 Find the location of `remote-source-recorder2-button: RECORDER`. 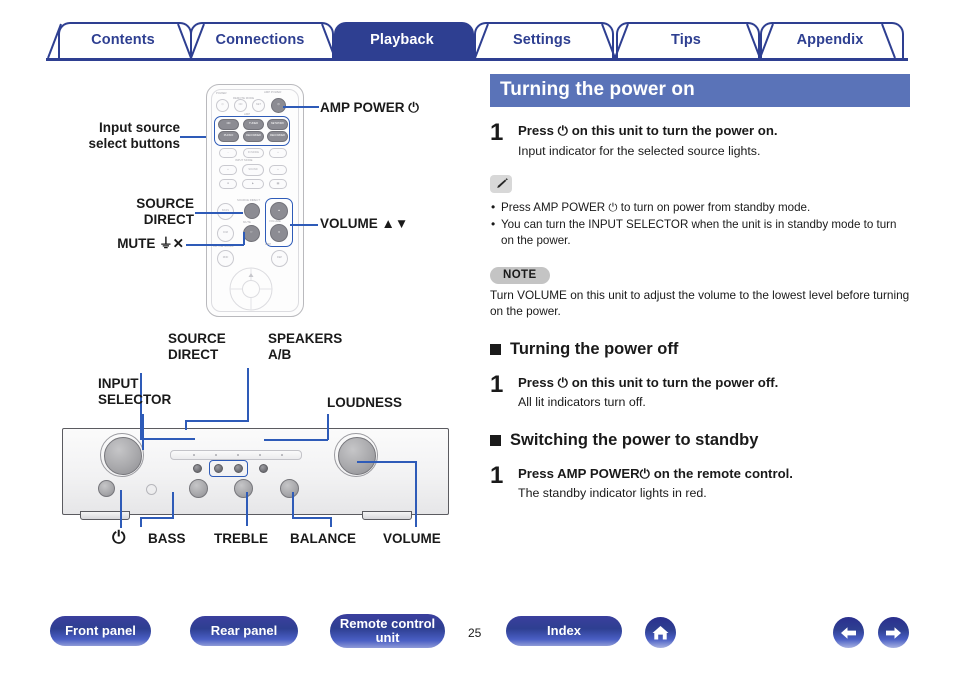

remote-source-recorder2-button: RECORDER is located at coordinates (277, 136).